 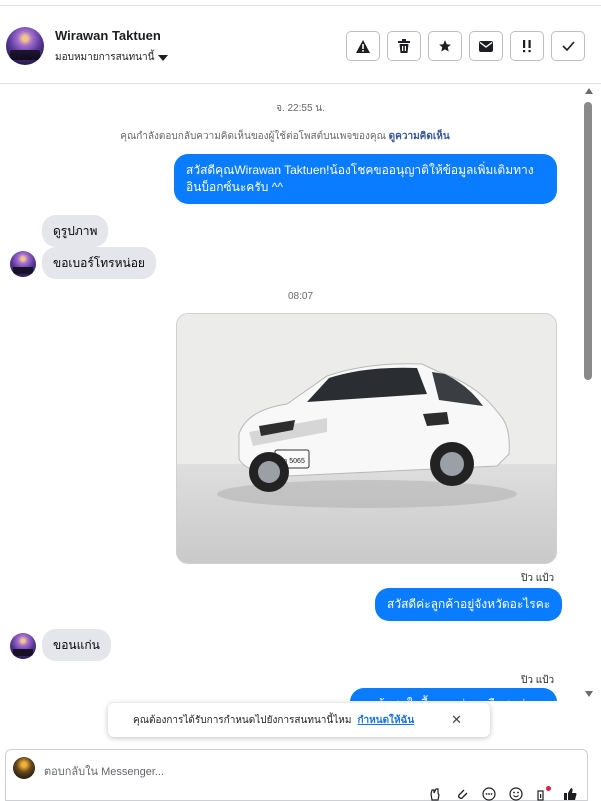 I want to click on conversation-header: Wirawan Taktuen มอบหมายการสนทนานี้, so click(x=300, y=45).